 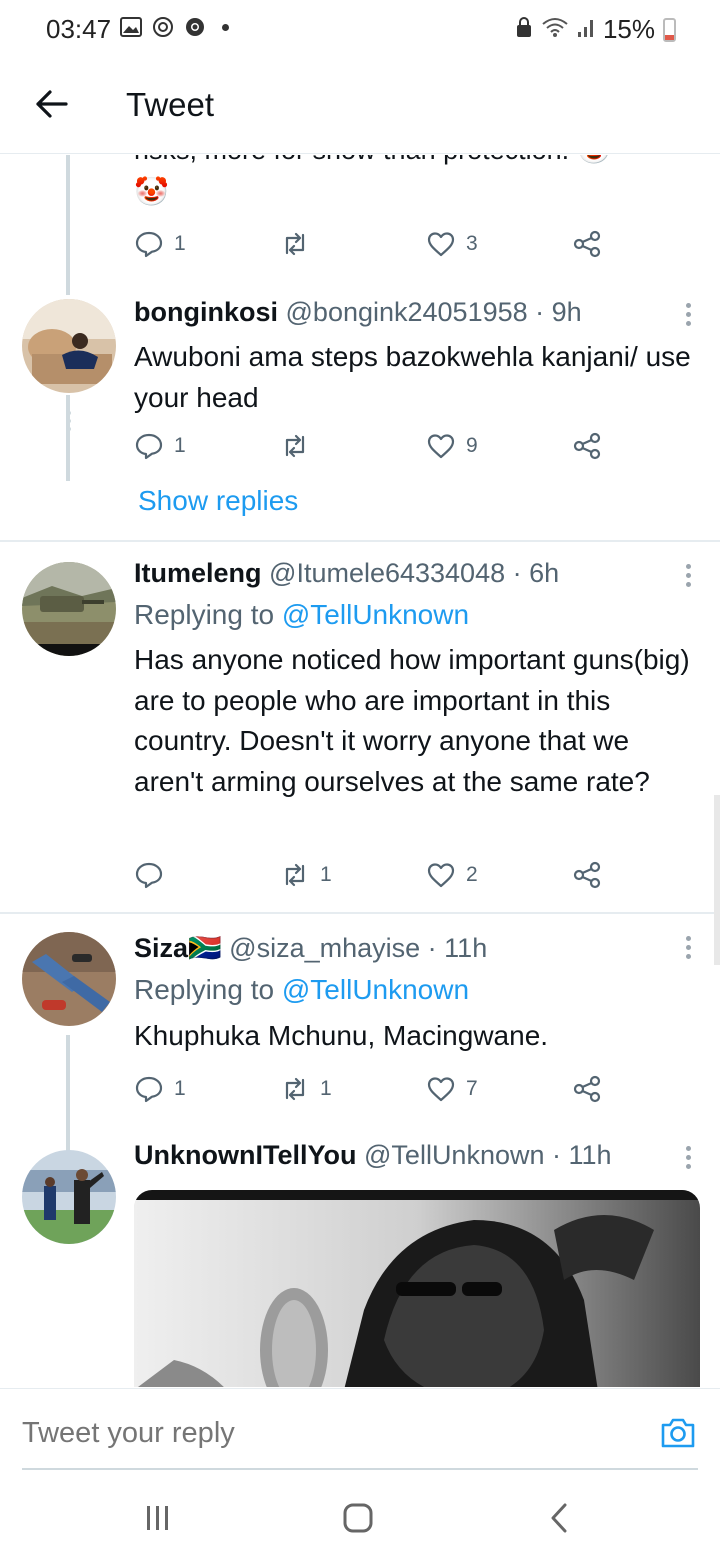 I want to click on tweet-header: UnknownITellYou @TellUnknown · 11h, so click(x=373, y=1155).